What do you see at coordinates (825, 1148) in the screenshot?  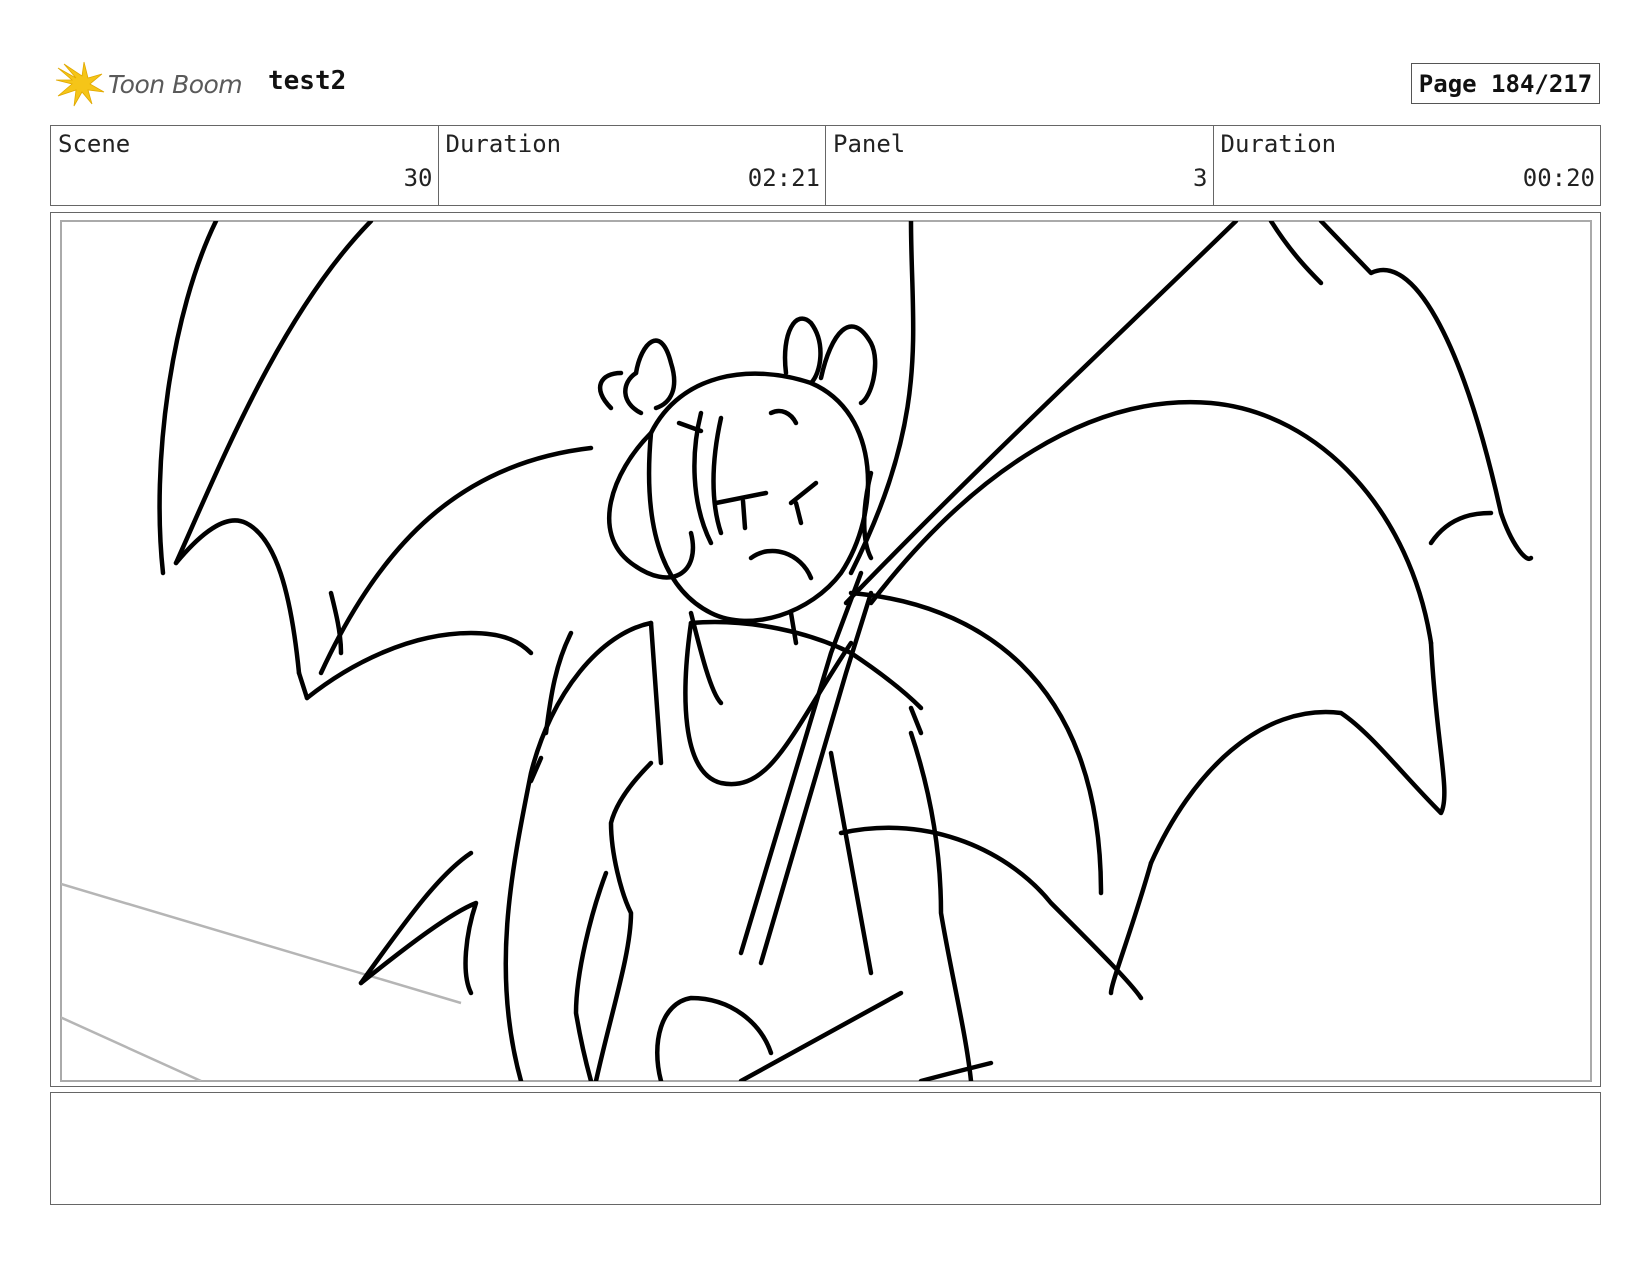 I see `caption-box` at bounding box center [825, 1148].